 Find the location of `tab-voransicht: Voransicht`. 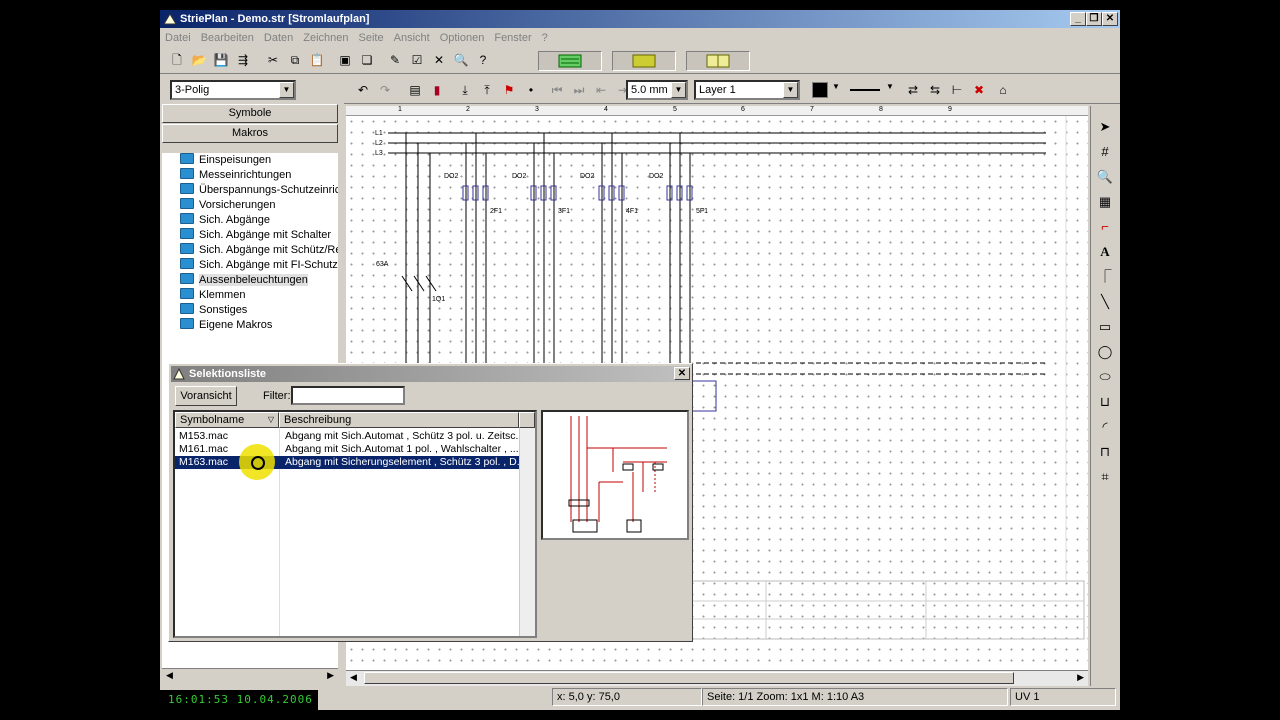

tab-voransicht: Voransicht is located at coordinates (206, 396).